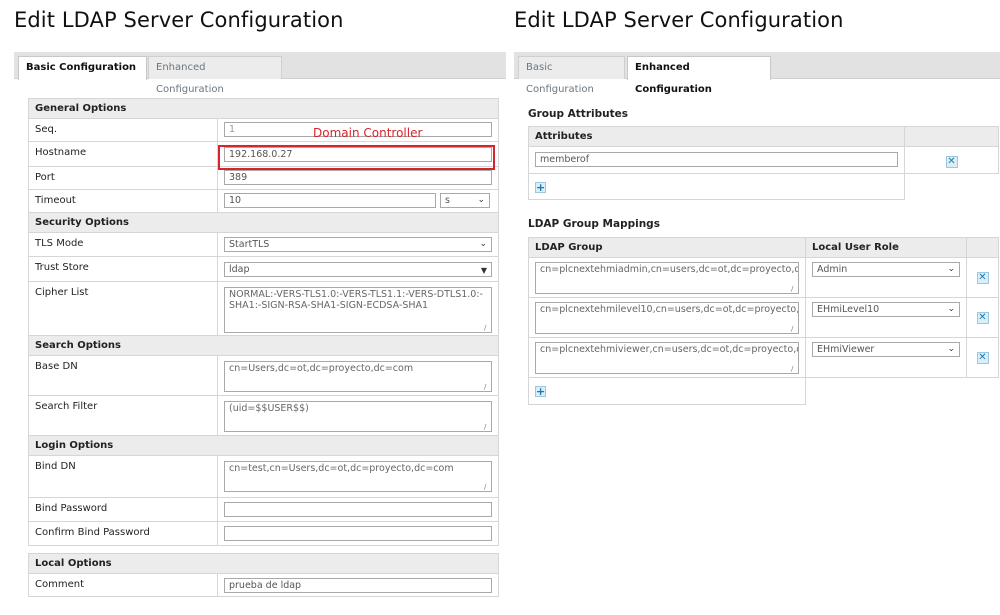  I want to click on local-user-role-select: EHmiLevel10 ⌄, so click(886, 309).